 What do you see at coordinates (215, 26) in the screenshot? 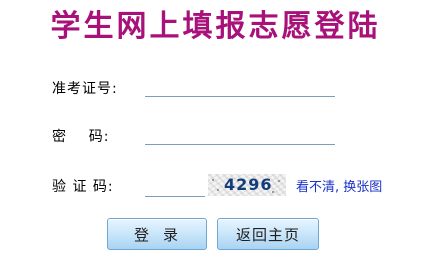
I see `page-title: 学生网上填报志愿登陆` at bounding box center [215, 26].